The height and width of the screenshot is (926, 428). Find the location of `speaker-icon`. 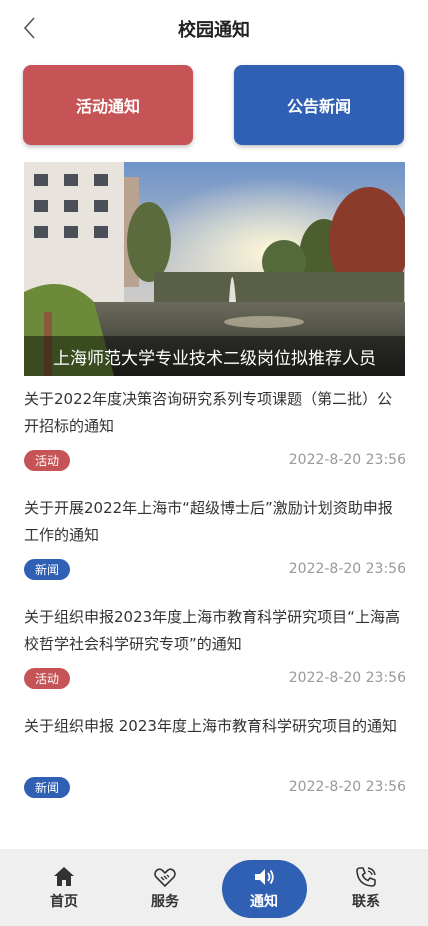

speaker-icon is located at coordinates (264, 876).